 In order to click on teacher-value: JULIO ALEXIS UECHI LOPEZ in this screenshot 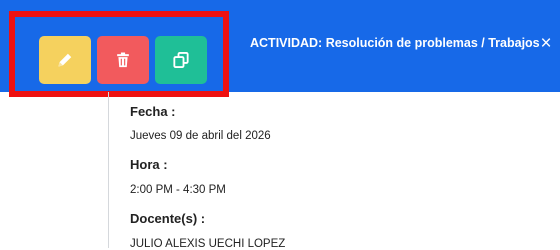, I will do `click(208, 244)`.